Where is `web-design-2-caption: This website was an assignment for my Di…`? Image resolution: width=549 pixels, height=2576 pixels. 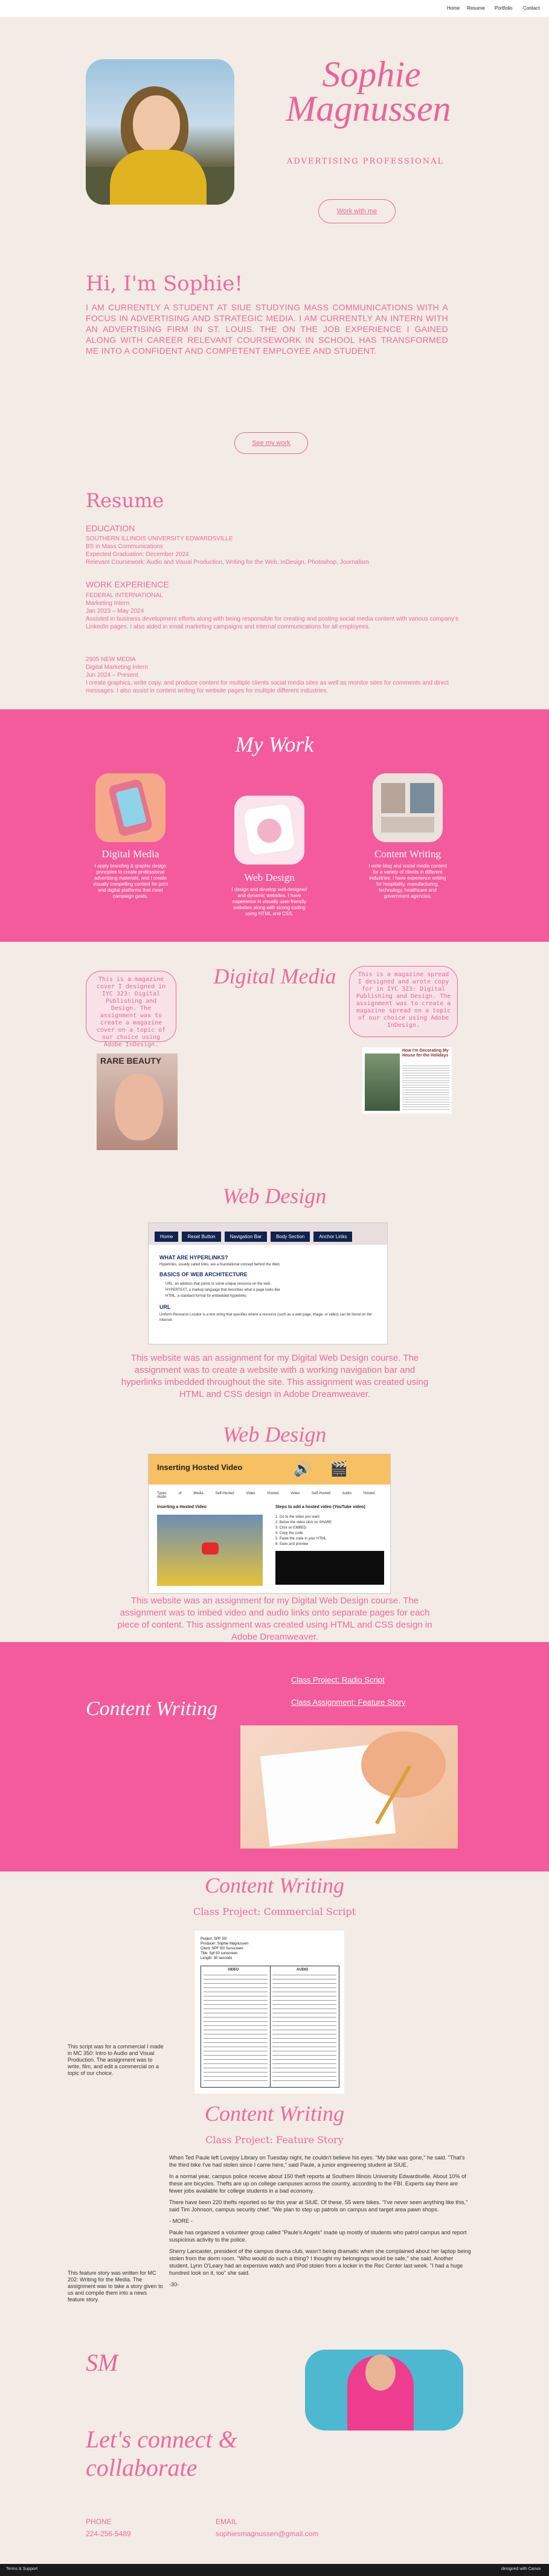 web-design-2-caption: This website was an assignment for my Di… is located at coordinates (274, 1619).